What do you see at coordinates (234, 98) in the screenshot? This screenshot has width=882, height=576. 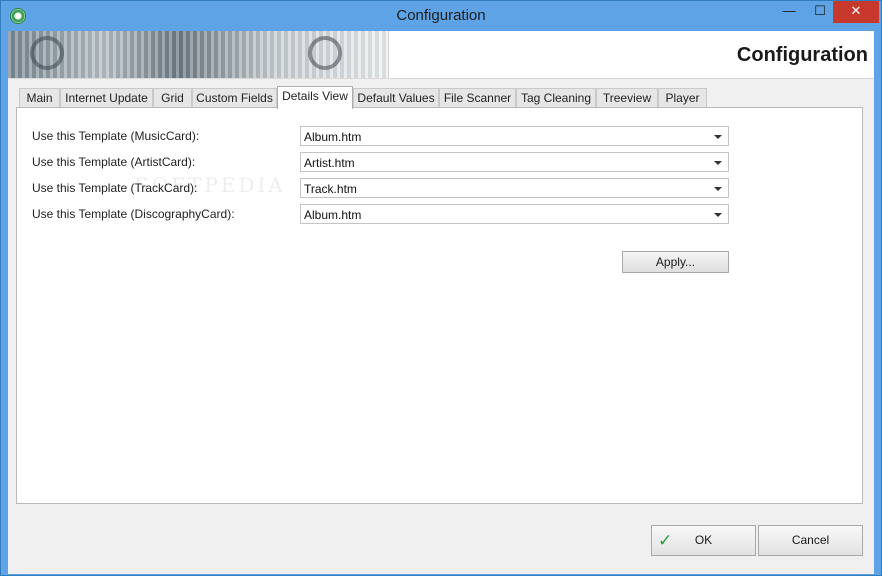 I see `tab-custom-fields: Custom Fields` at bounding box center [234, 98].